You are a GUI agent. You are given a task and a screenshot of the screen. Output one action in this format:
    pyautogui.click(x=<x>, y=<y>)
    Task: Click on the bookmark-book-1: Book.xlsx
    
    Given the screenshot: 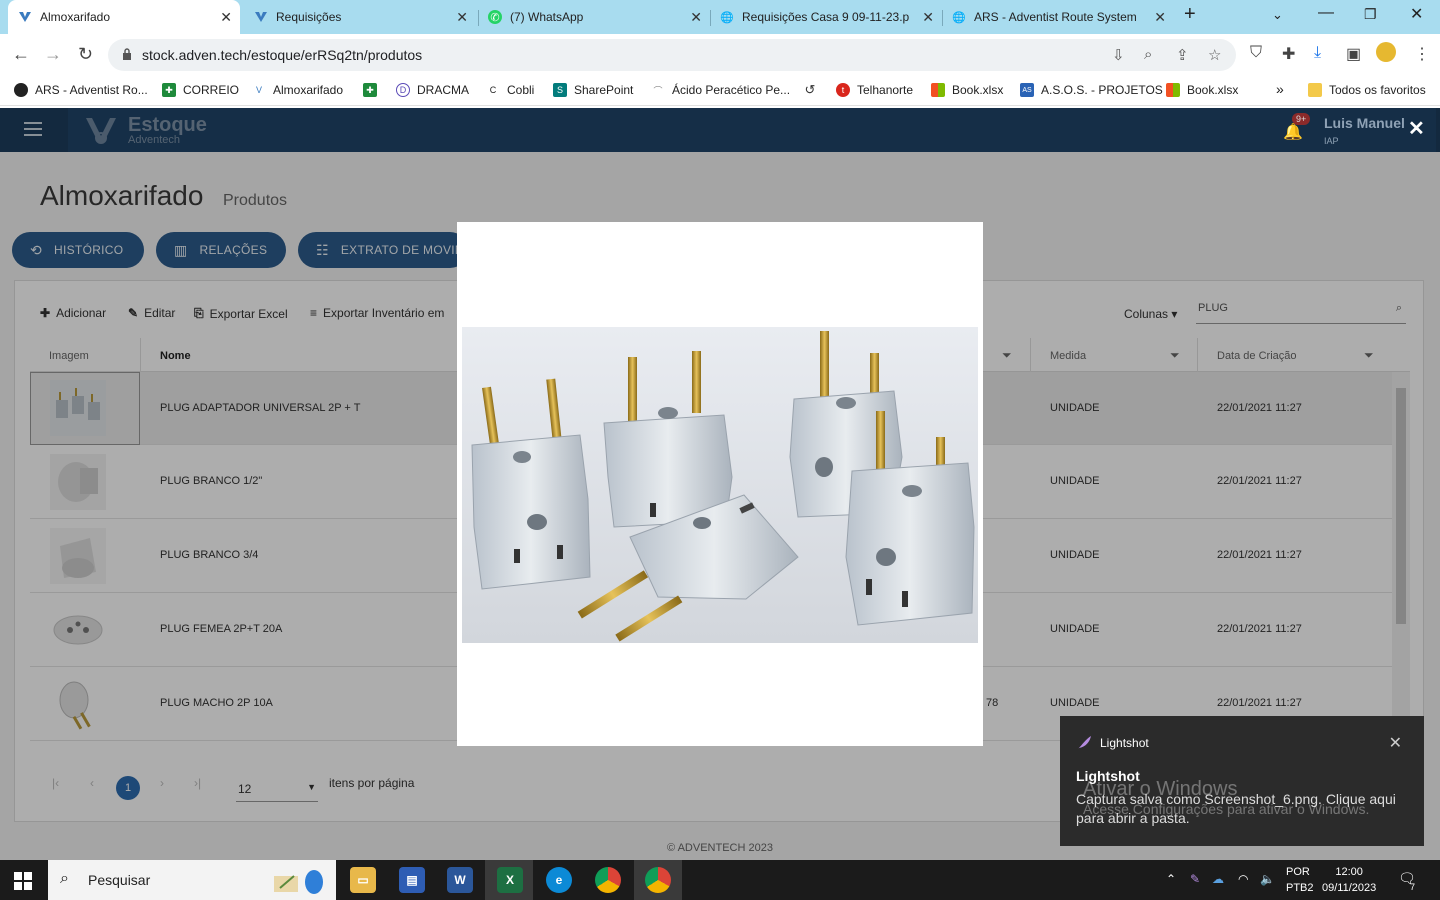 What is the action you would take?
    pyautogui.click(x=967, y=90)
    